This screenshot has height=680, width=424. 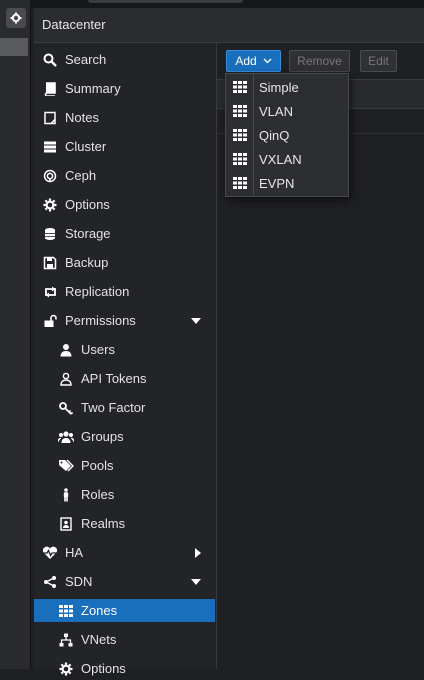 I want to click on nav-item-permissions: Permissions, so click(x=124, y=320).